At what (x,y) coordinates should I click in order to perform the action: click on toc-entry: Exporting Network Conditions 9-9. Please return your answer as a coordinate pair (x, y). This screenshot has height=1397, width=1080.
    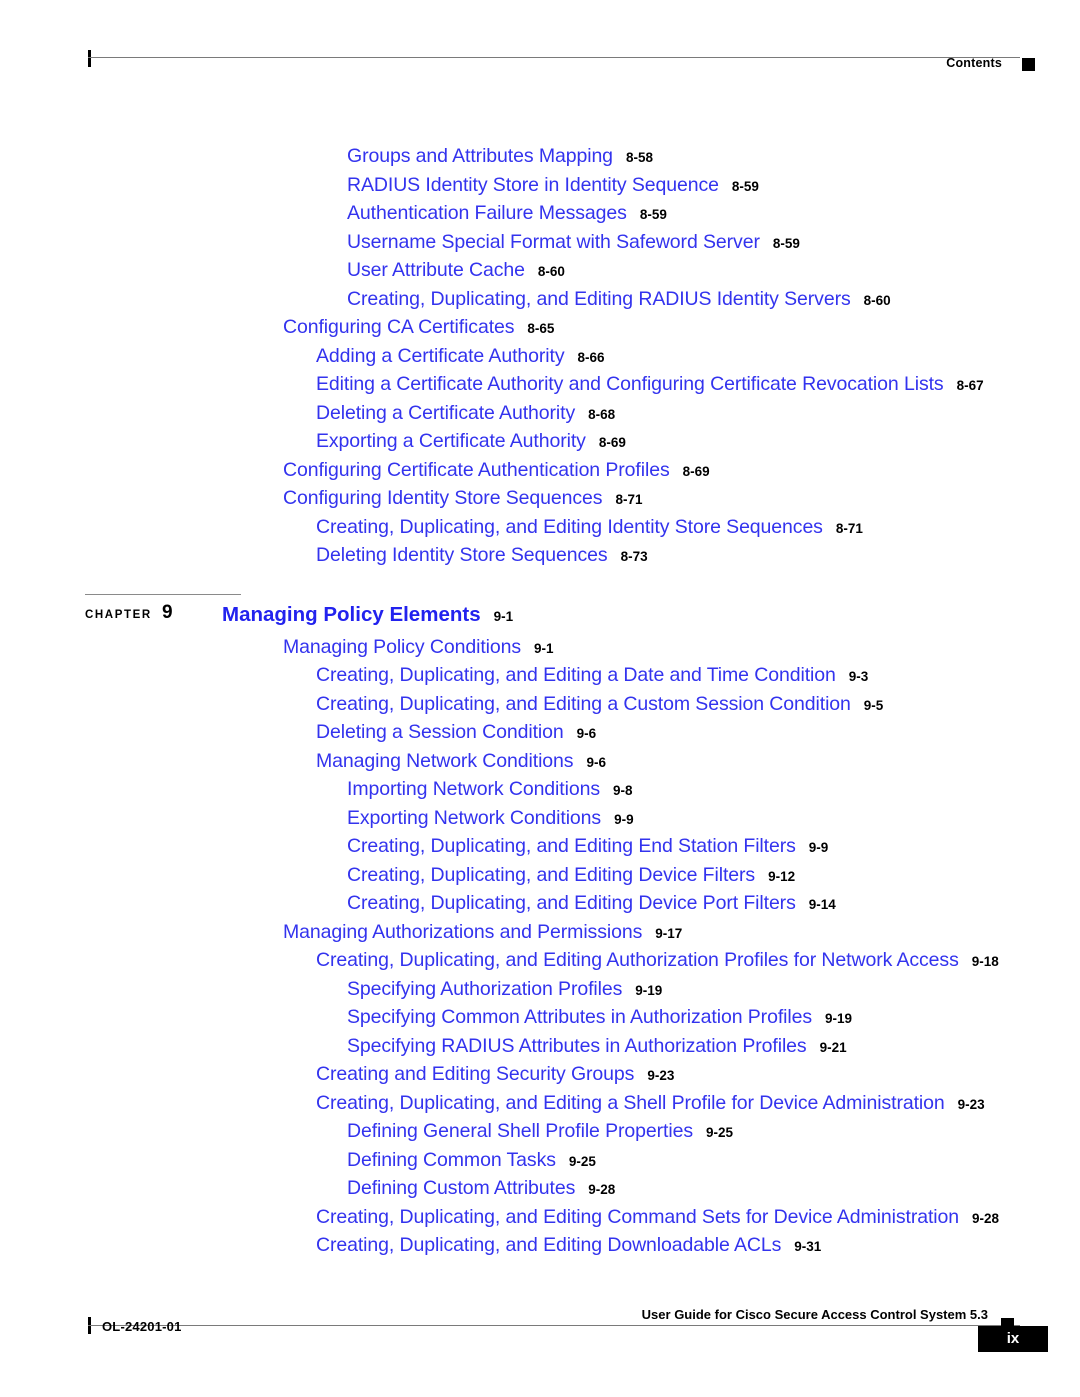
    Looking at the image, I should click on (540, 818).